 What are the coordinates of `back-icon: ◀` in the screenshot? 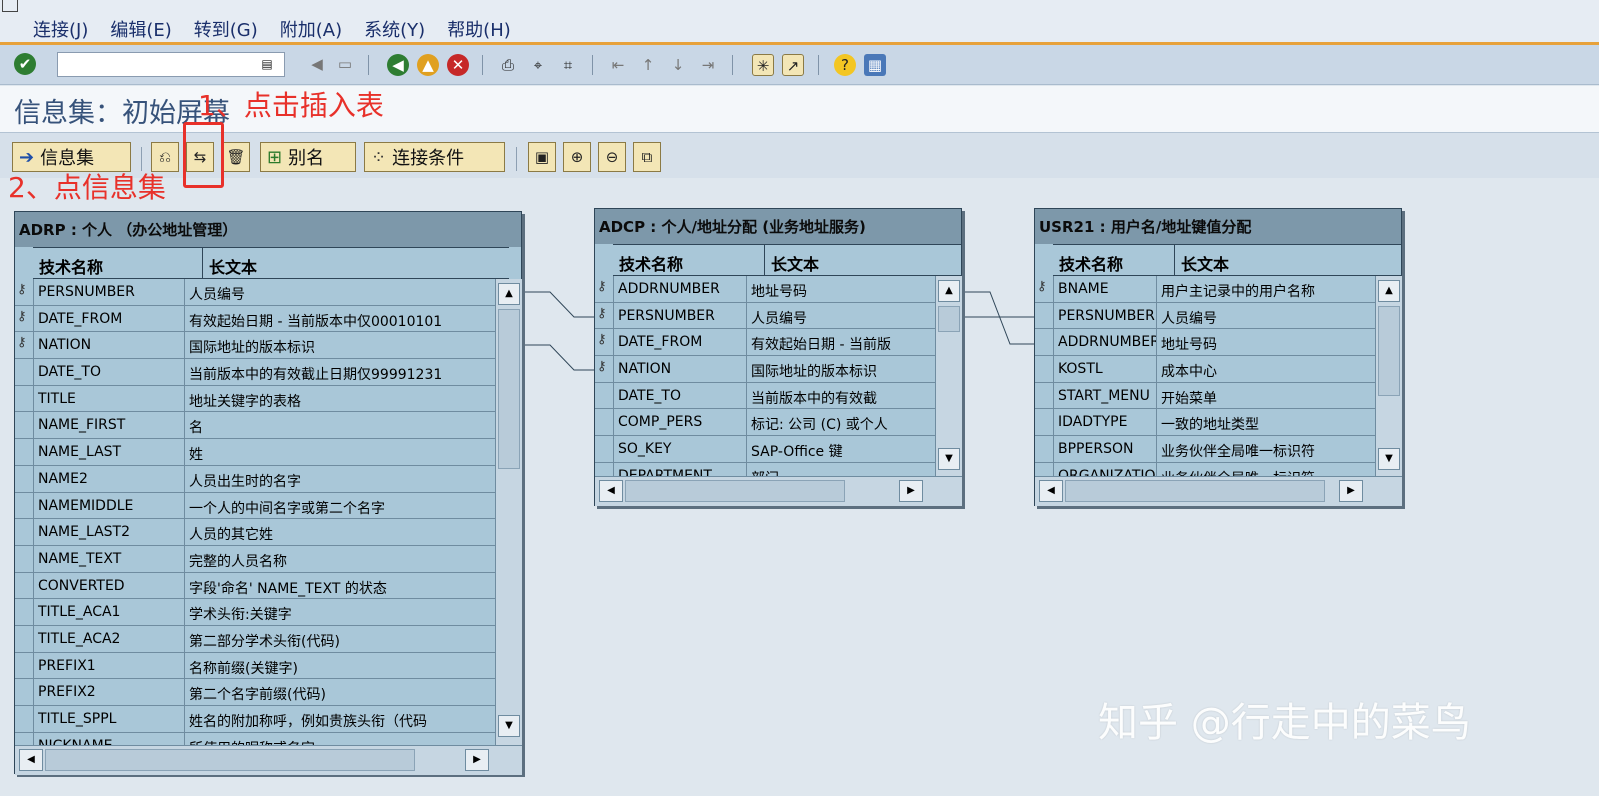 It's located at (398, 65).